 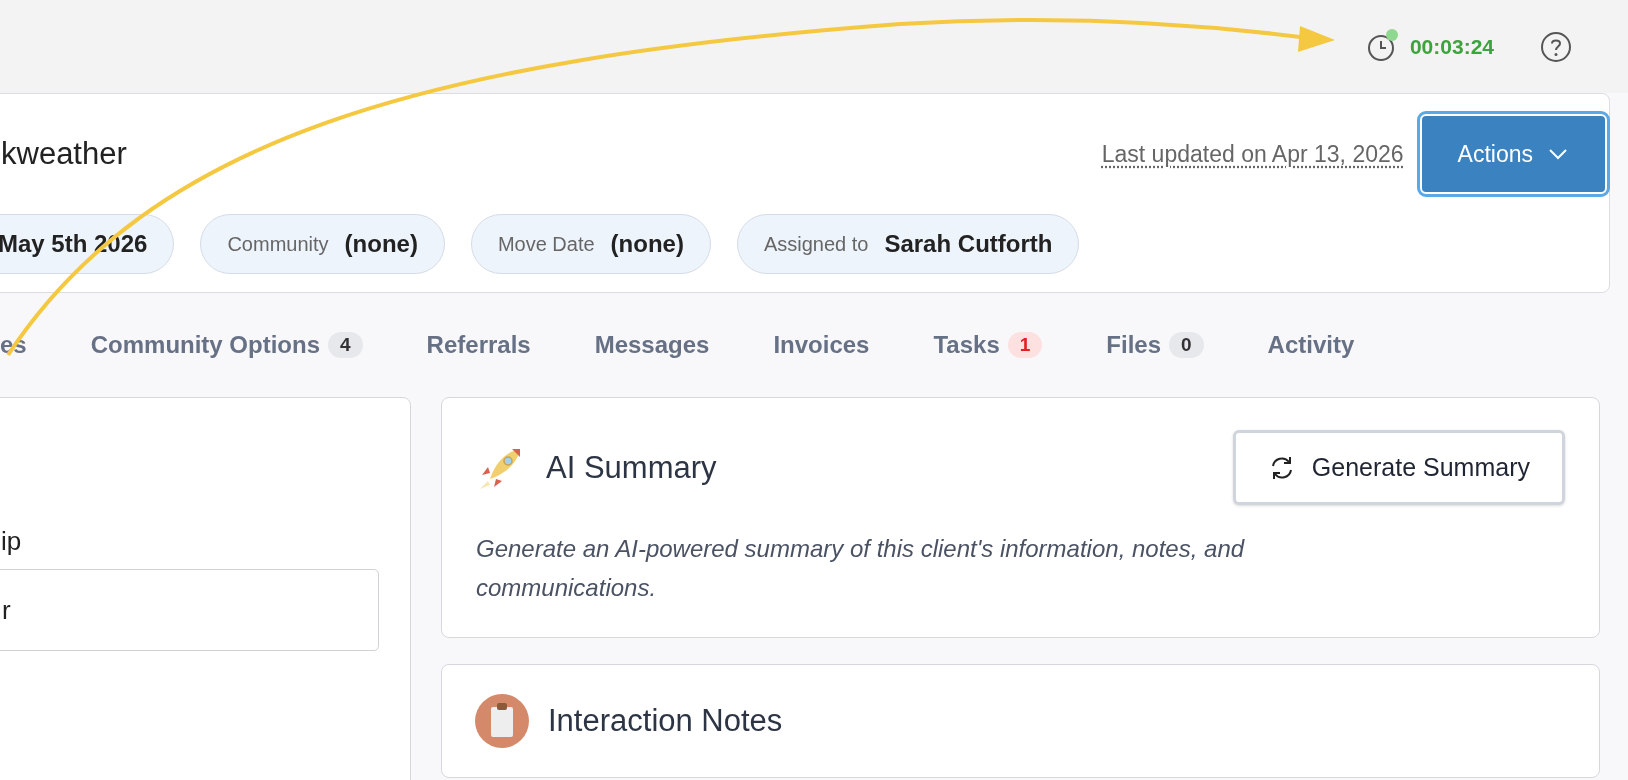 What do you see at coordinates (189, 610) in the screenshot?
I see `input-field: r` at bounding box center [189, 610].